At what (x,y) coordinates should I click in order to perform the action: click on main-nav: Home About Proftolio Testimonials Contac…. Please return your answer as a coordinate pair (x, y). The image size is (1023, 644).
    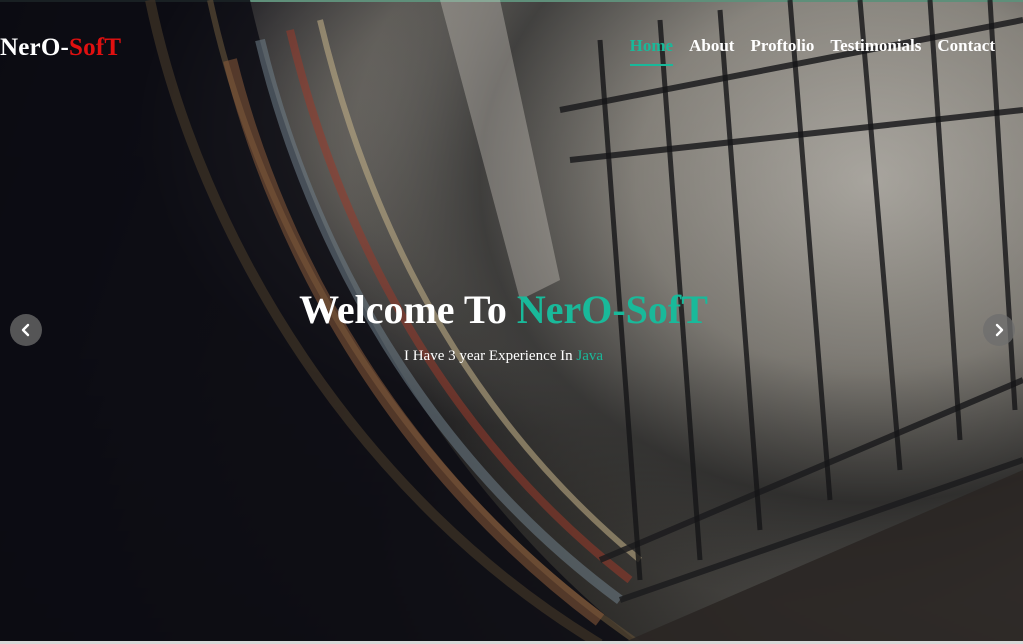
    Looking at the image, I should click on (812, 51).